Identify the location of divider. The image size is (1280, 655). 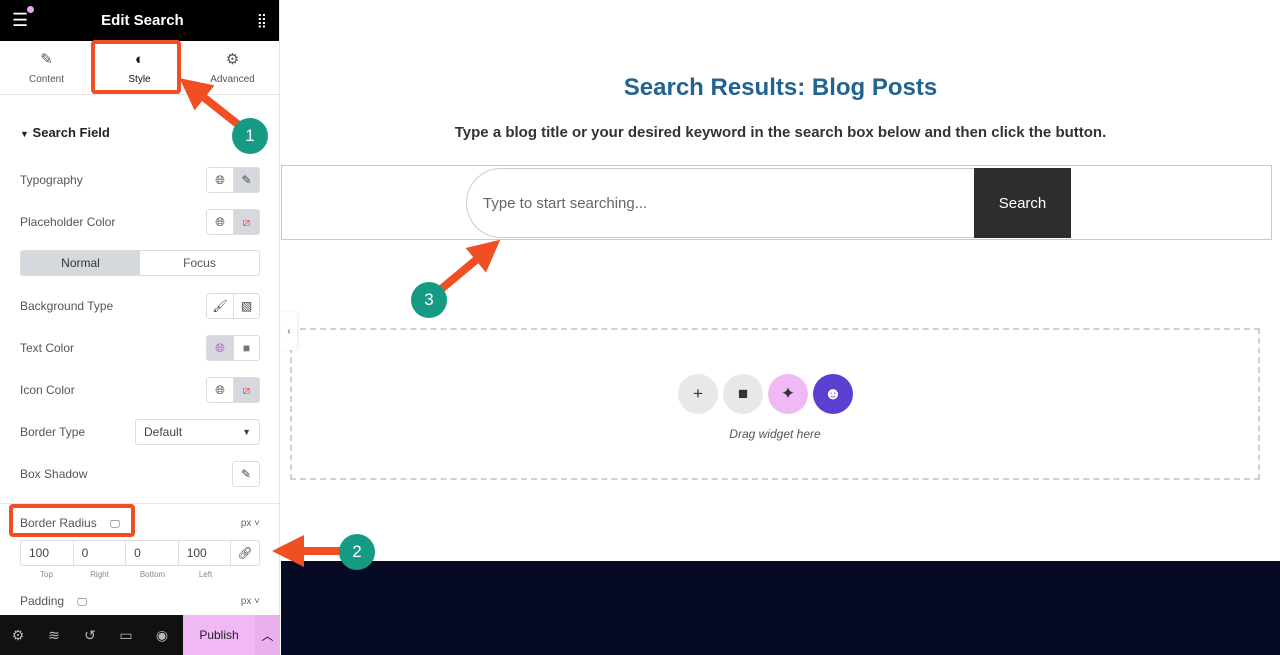
(140, 503).